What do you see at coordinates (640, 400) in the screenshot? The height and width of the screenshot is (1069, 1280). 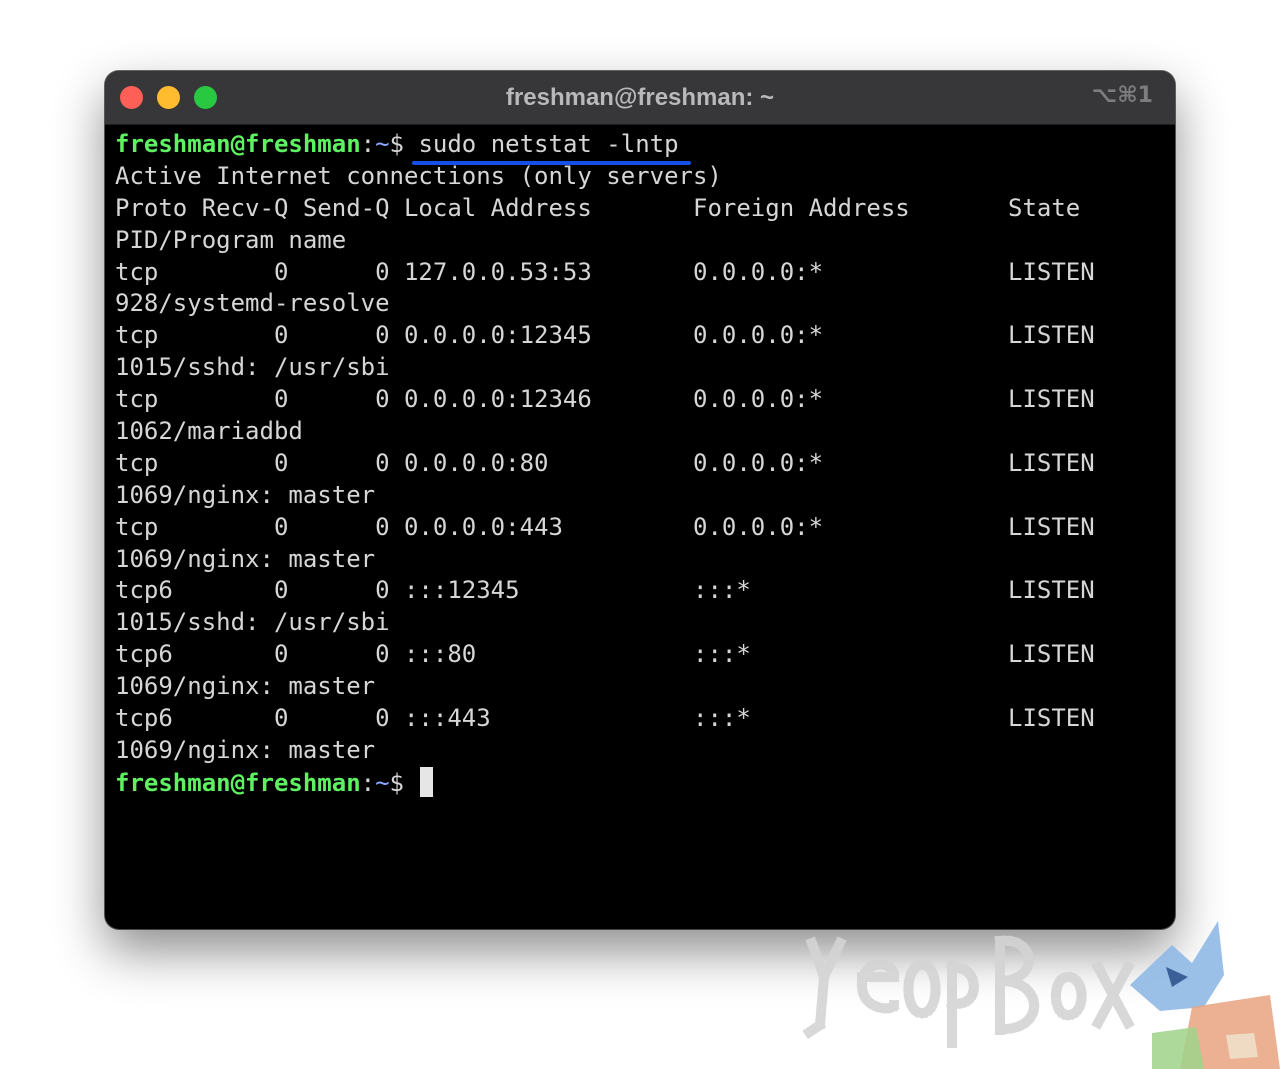 I see `output-line: tcp 0 0 0.0.0.0:12346 0.0.0.0:* LISTEN` at bounding box center [640, 400].